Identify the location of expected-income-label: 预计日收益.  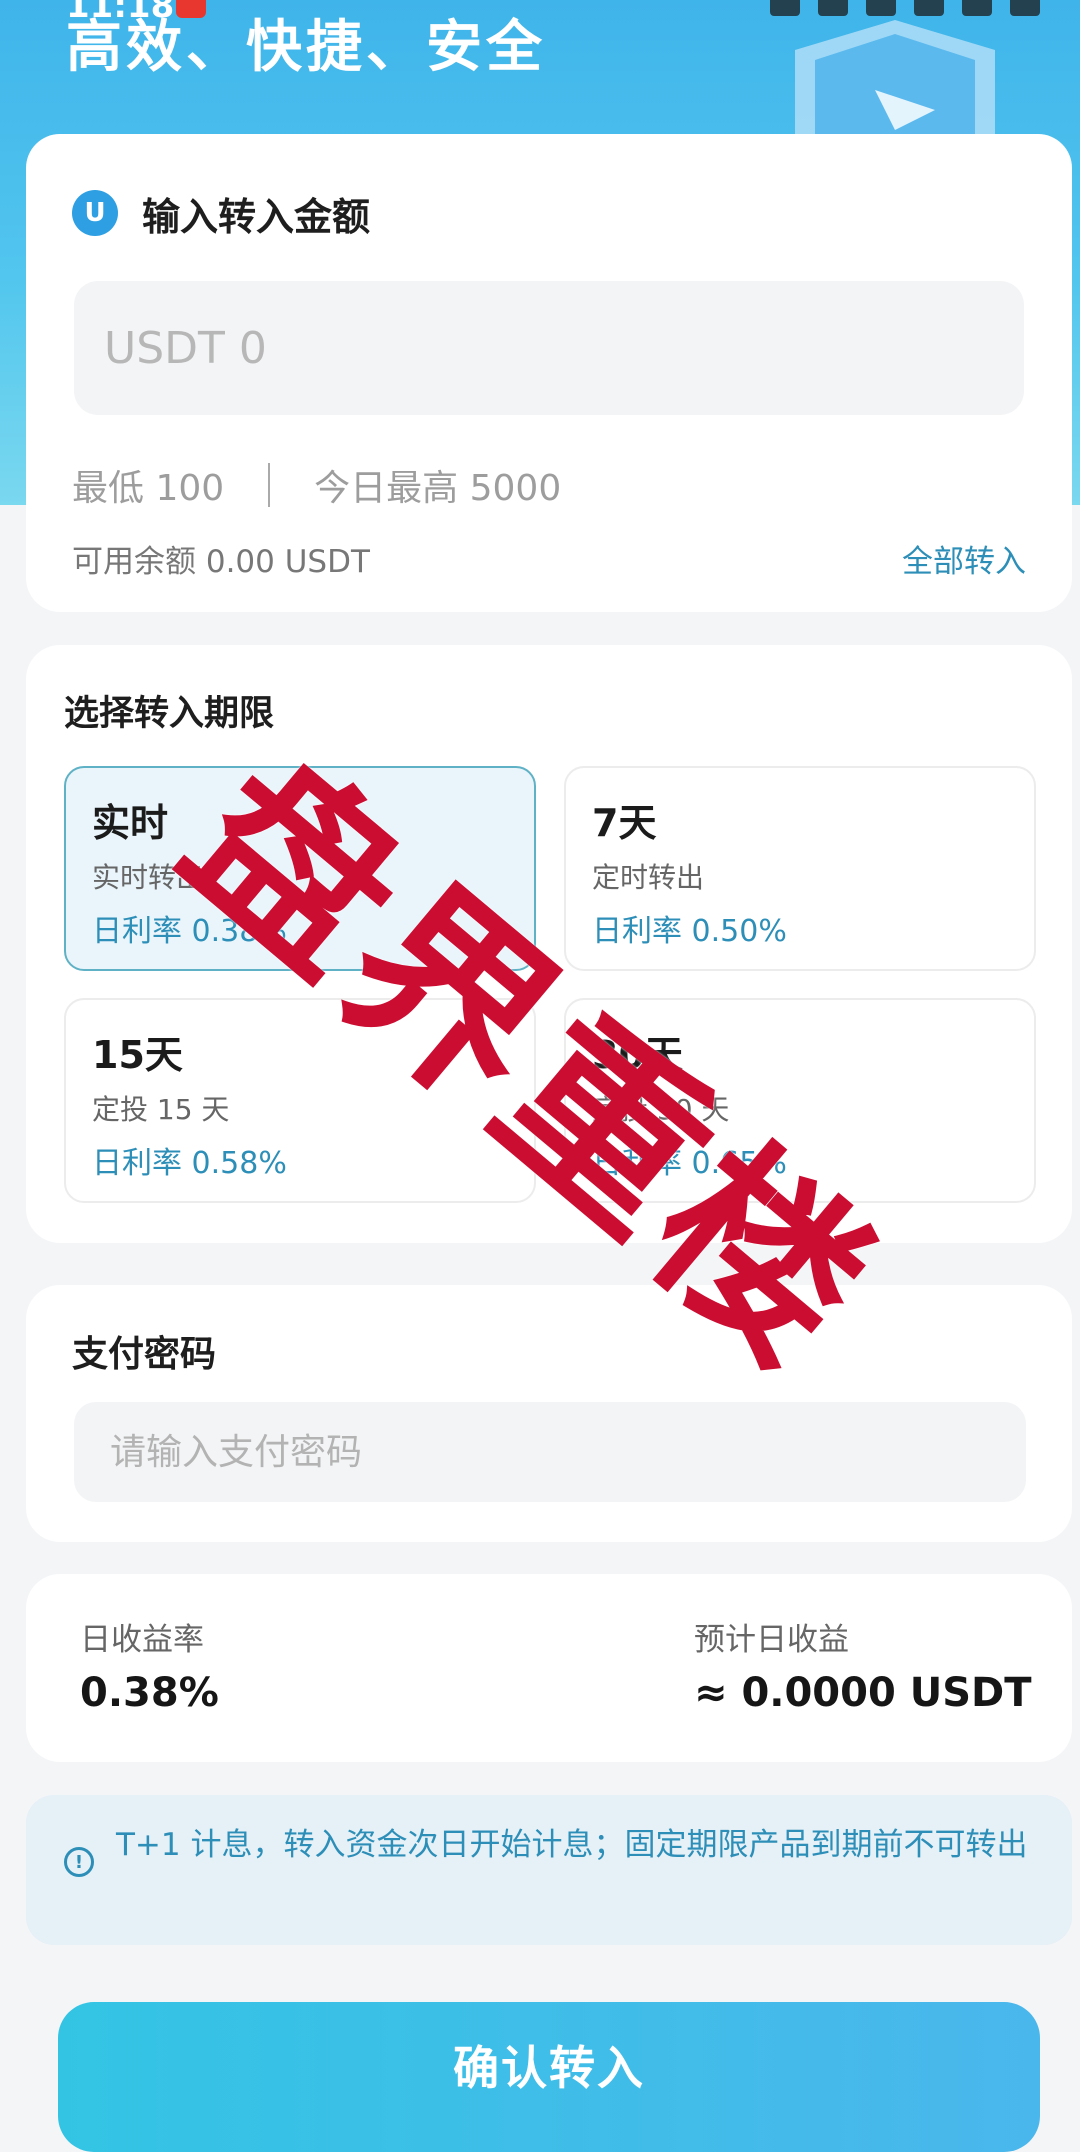
(771, 1640).